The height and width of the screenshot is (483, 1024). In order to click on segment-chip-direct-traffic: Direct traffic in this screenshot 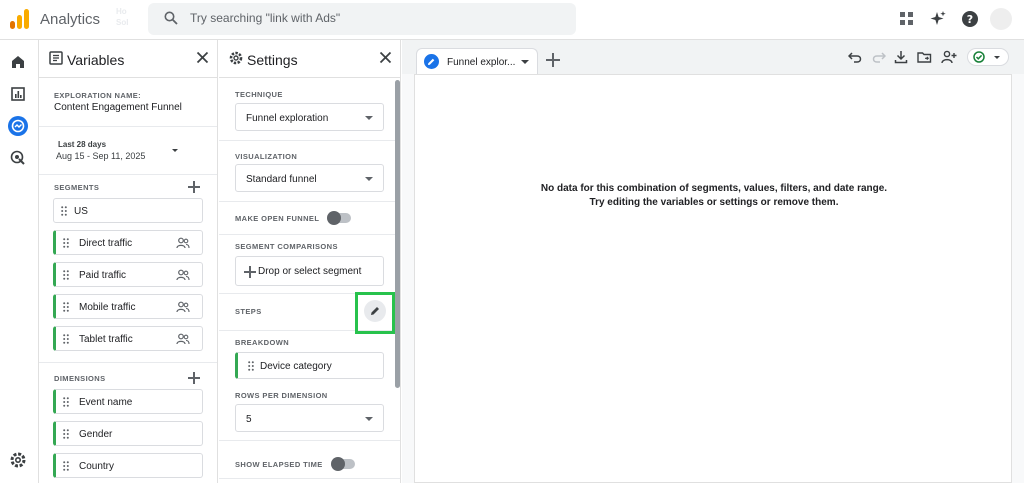, I will do `click(128, 242)`.